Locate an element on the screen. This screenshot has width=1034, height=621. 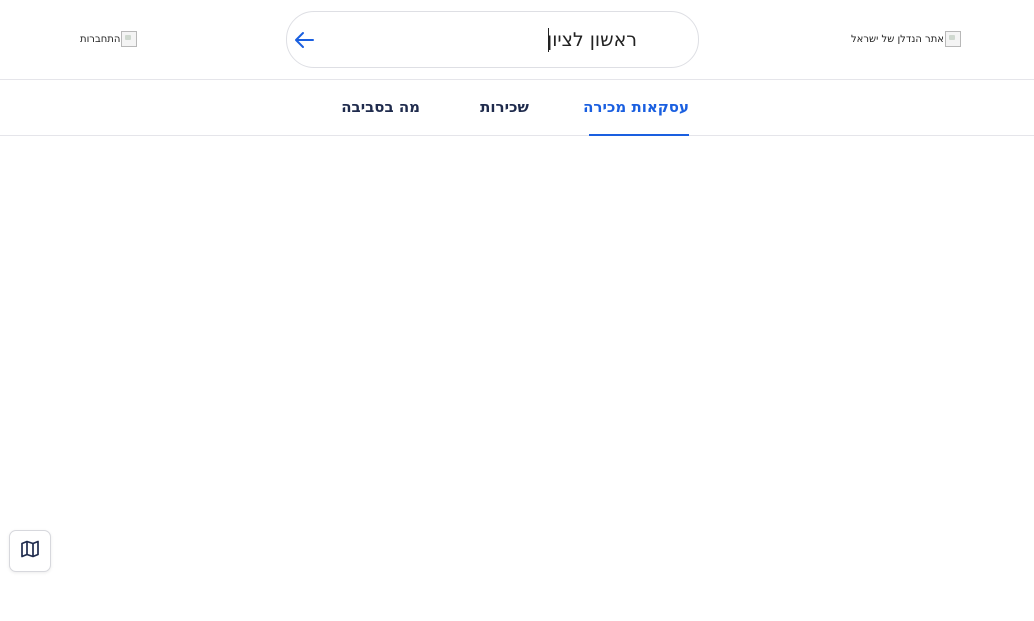
arrow-left-icon is located at coordinates (304, 40).